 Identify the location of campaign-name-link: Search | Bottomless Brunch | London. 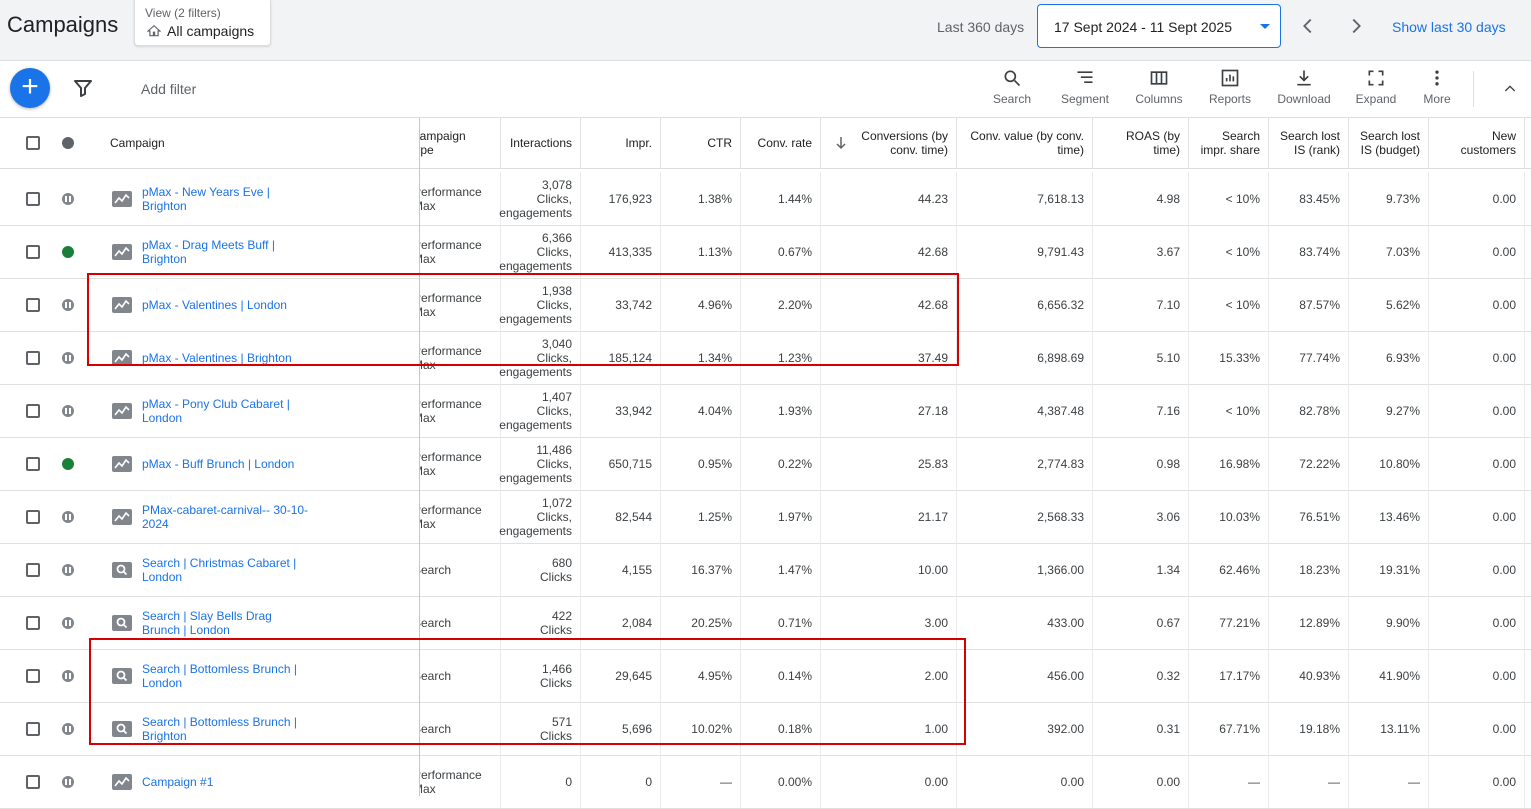
(237, 676).